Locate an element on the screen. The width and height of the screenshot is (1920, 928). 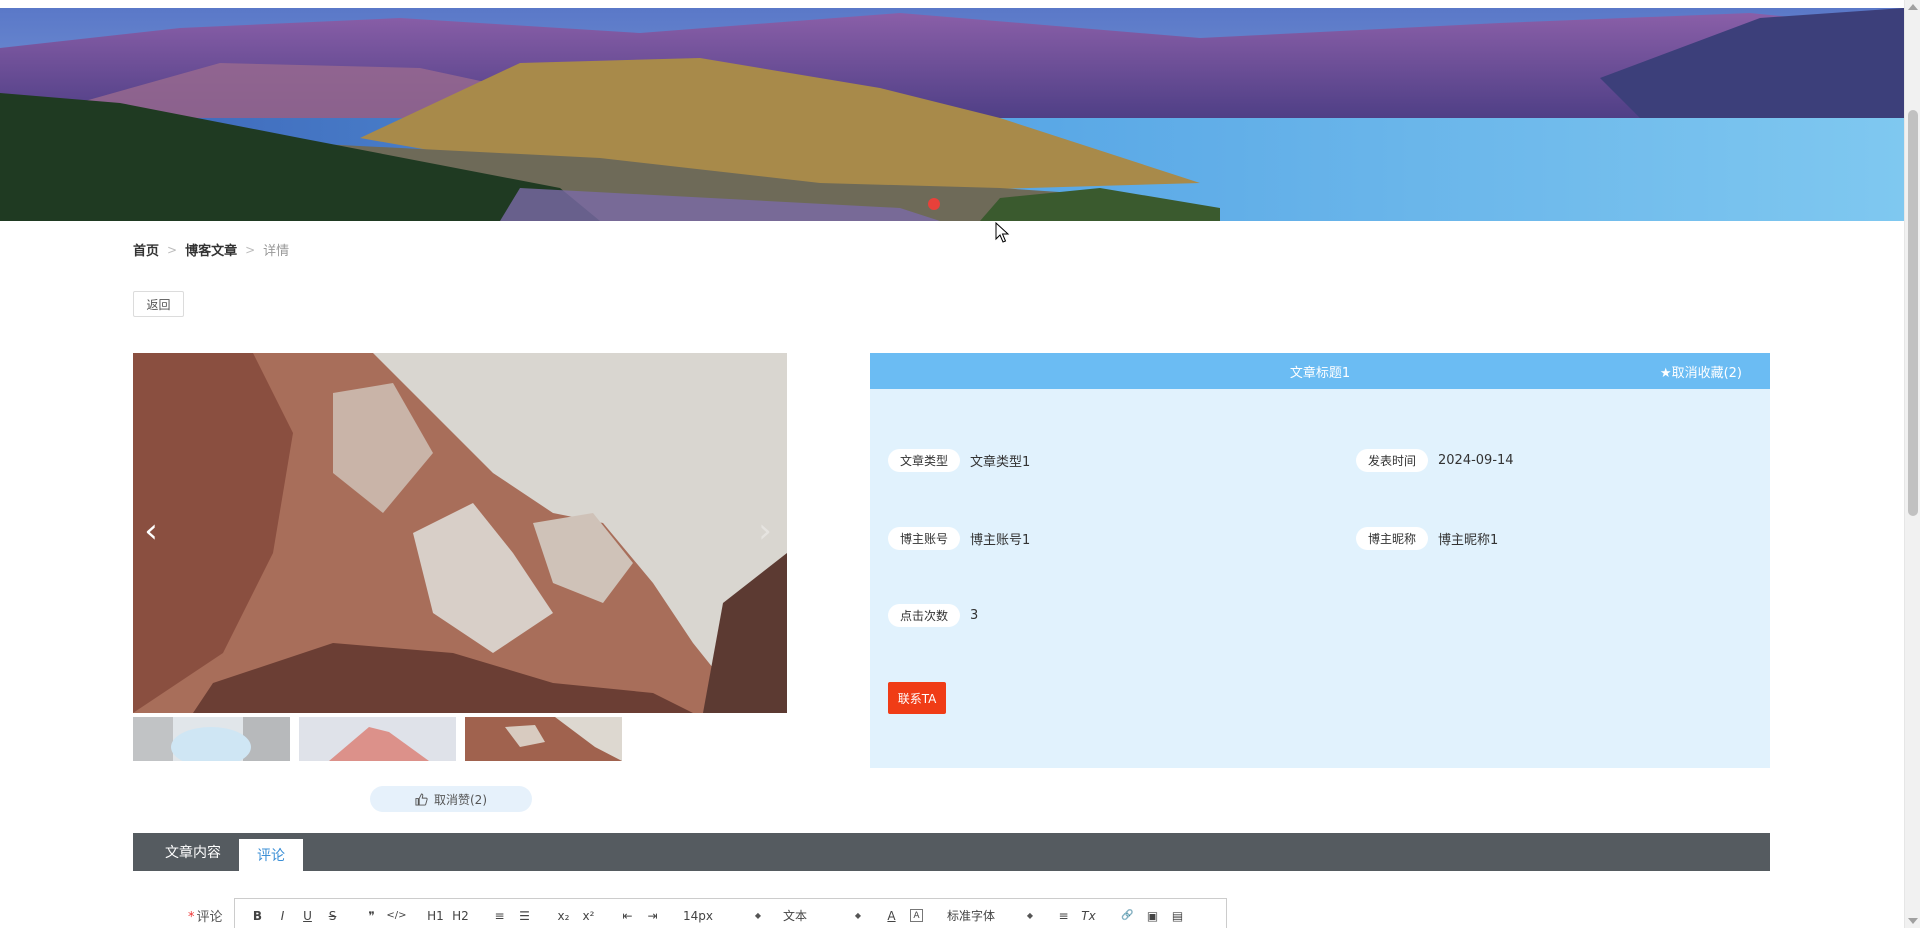
font-size-value: 14px is located at coordinates (698, 915).